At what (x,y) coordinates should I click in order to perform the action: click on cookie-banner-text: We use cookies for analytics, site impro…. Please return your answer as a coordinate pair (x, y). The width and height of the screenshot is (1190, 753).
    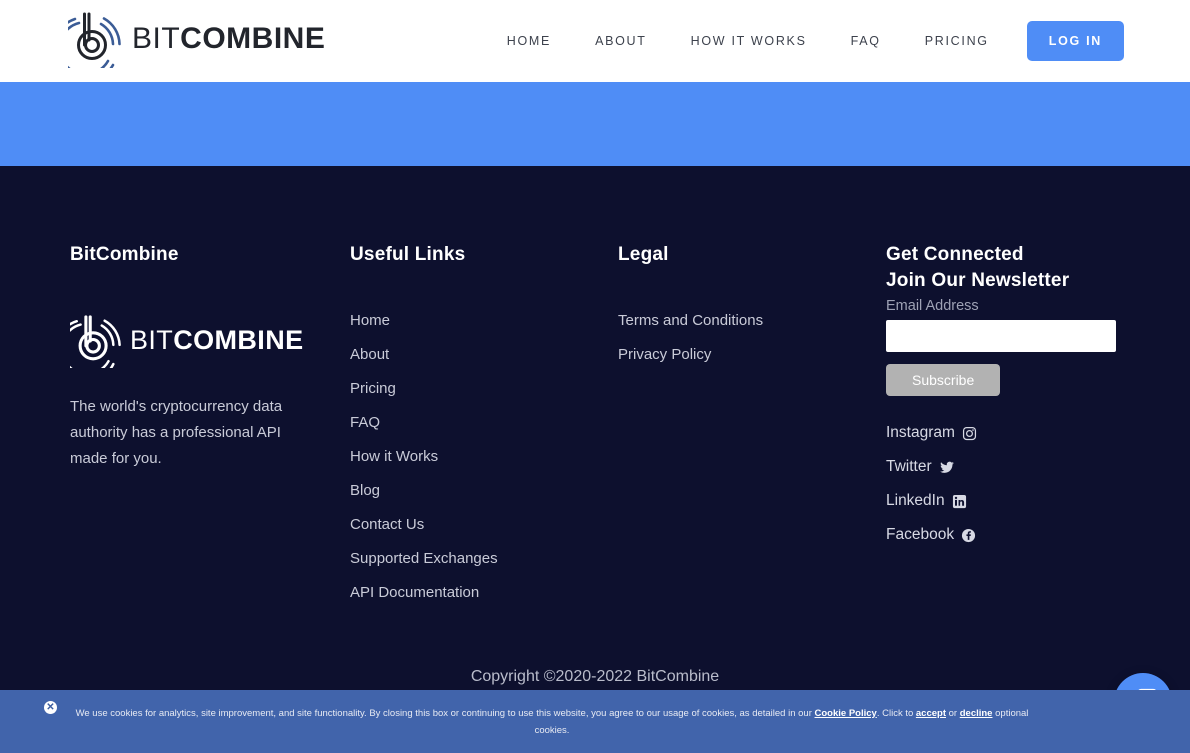
    Looking at the image, I should click on (552, 722).